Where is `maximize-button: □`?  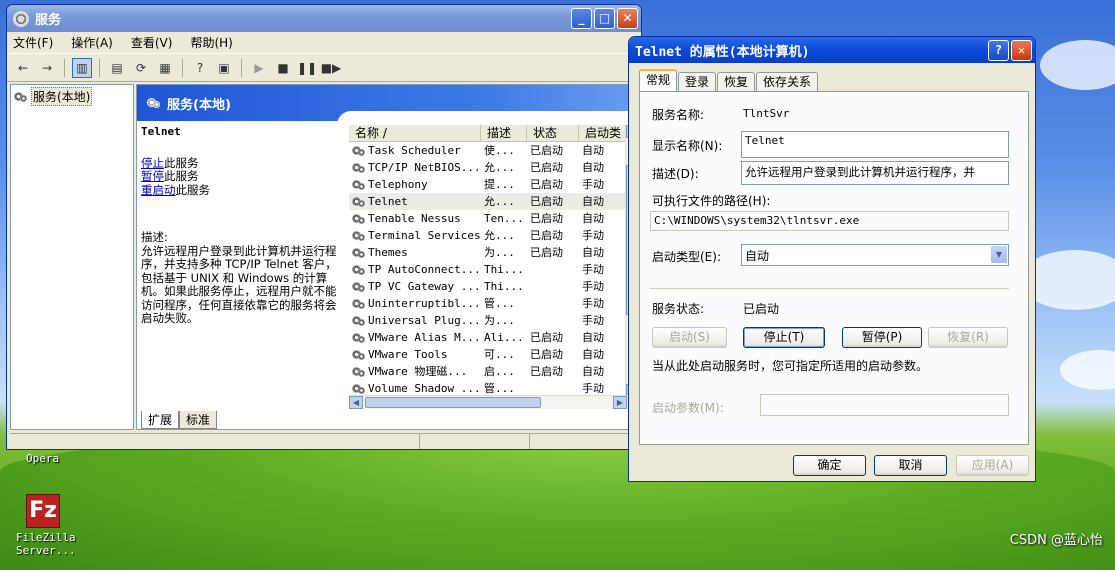 maximize-button: □ is located at coordinates (604, 18).